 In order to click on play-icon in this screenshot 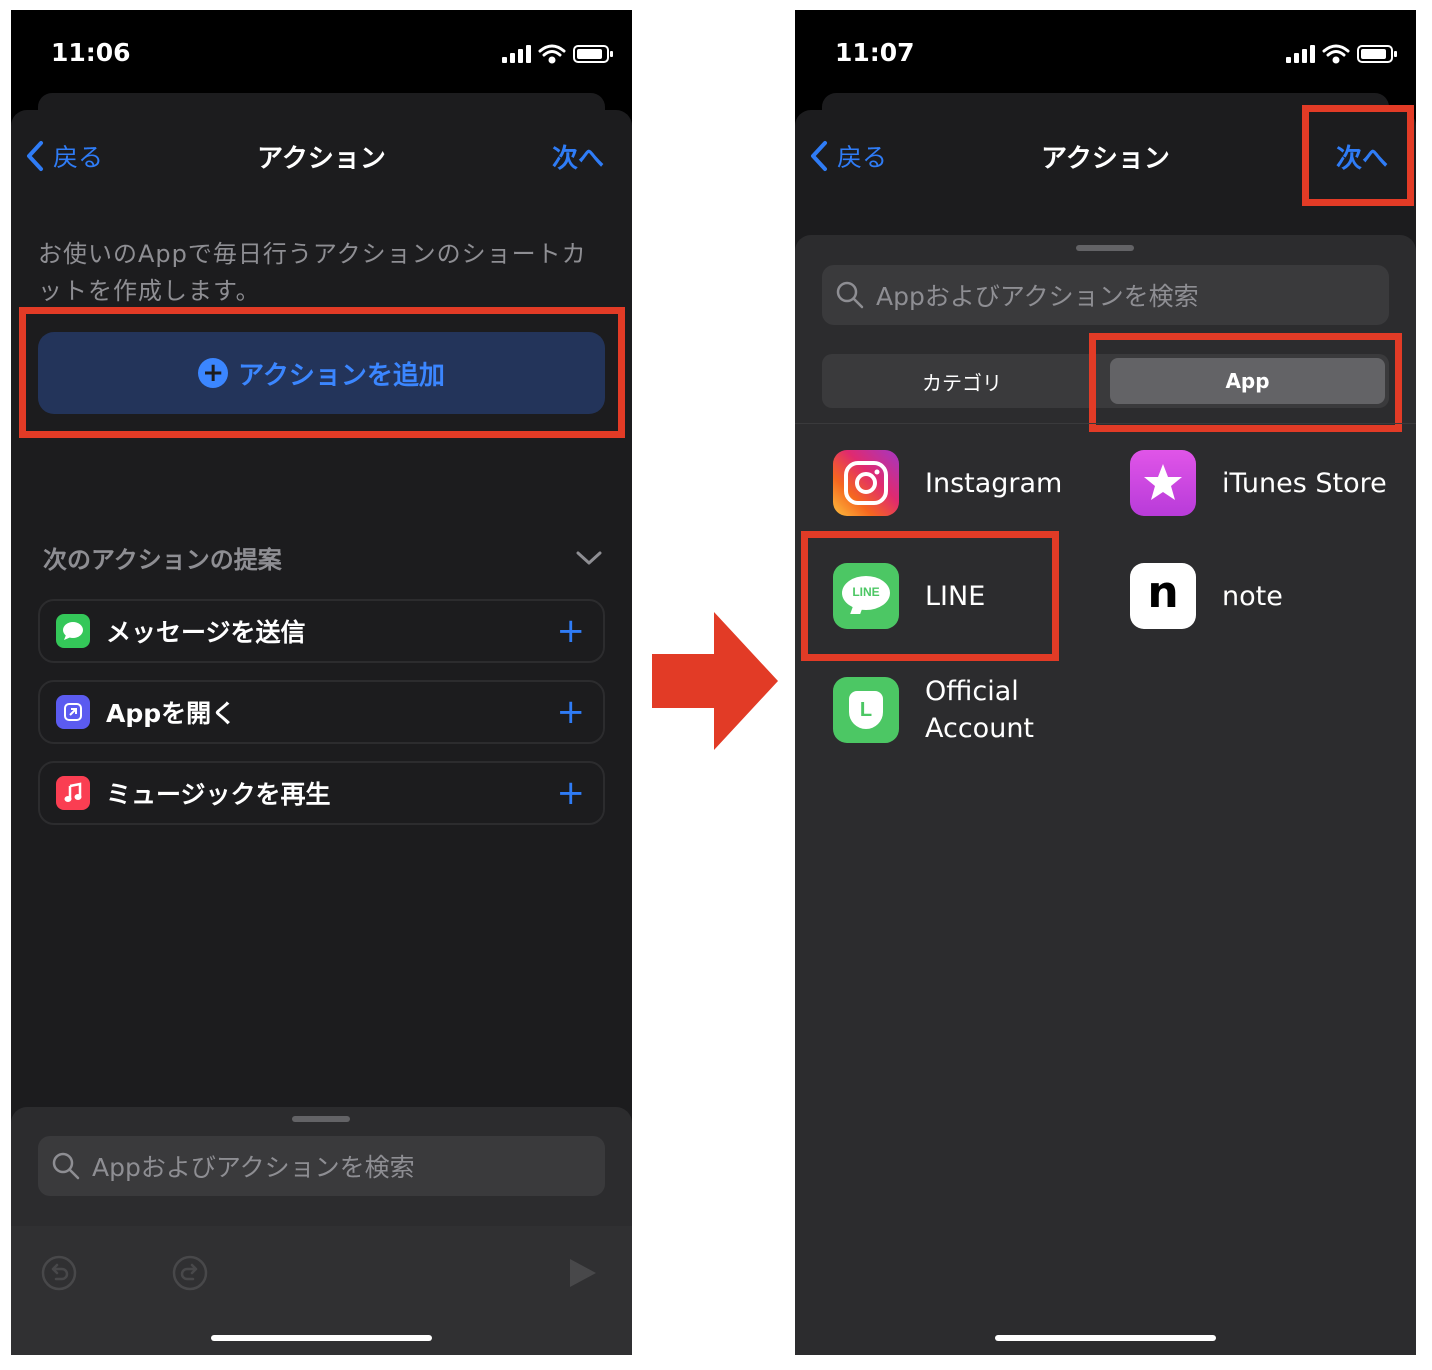, I will do `click(583, 1273)`.